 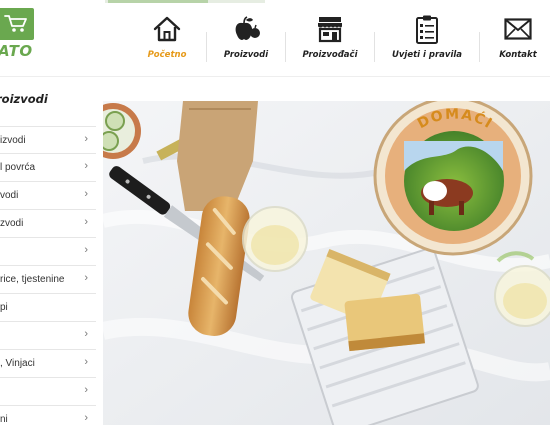 I want to click on category-label: ni, so click(x=4, y=419).